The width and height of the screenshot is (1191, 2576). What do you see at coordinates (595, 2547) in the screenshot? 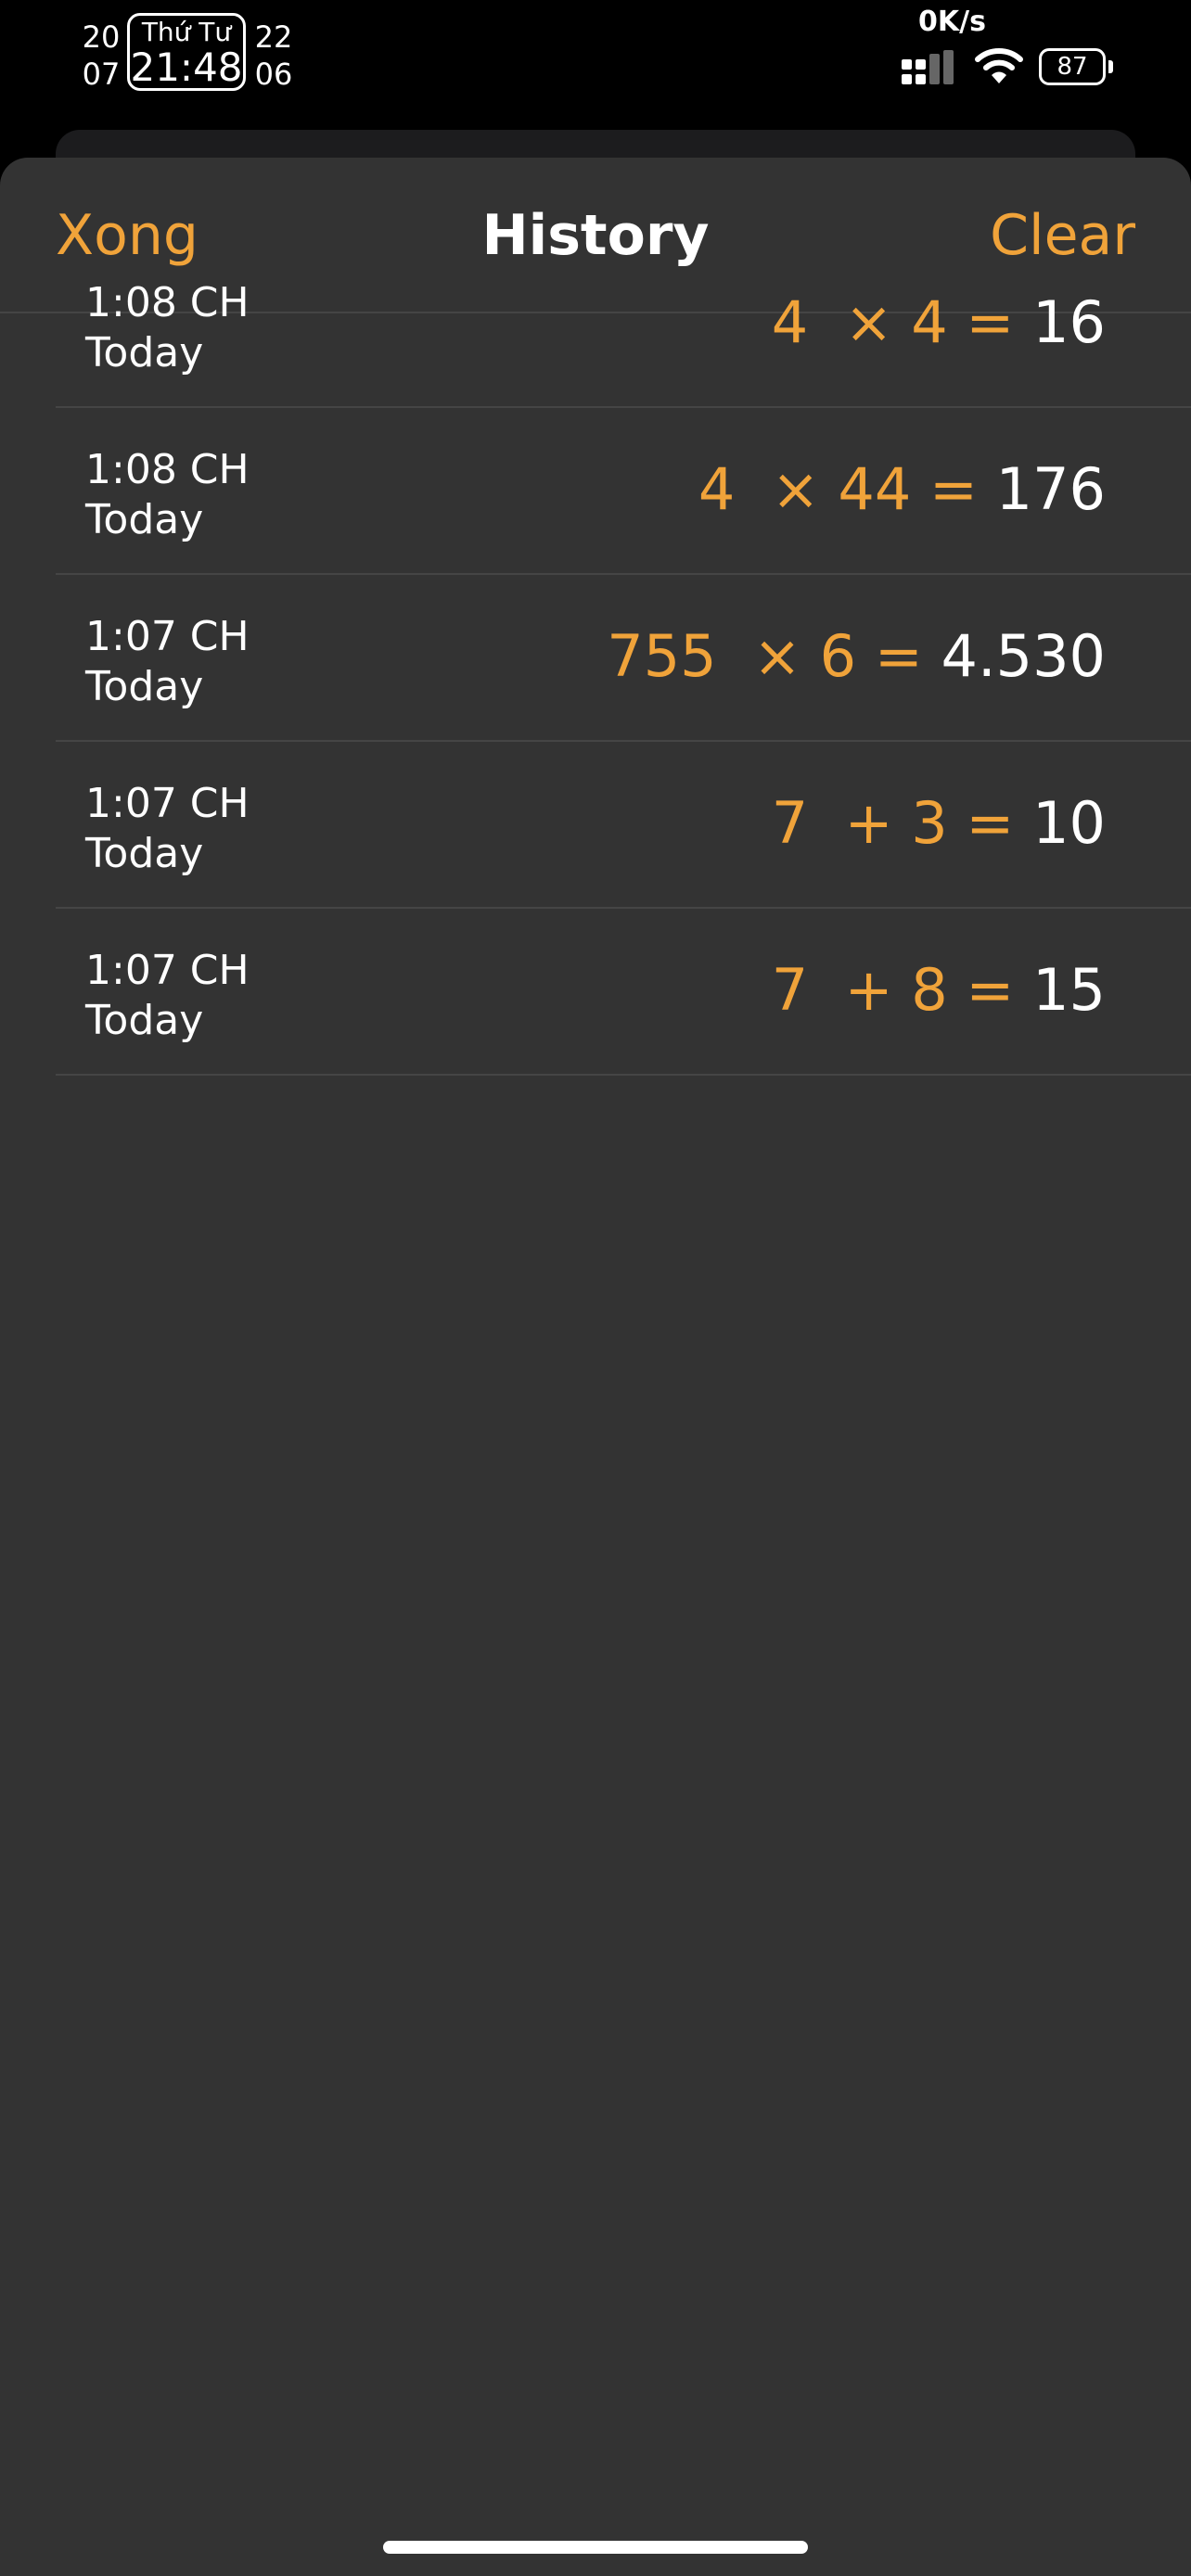
I see `home-indicator` at bounding box center [595, 2547].